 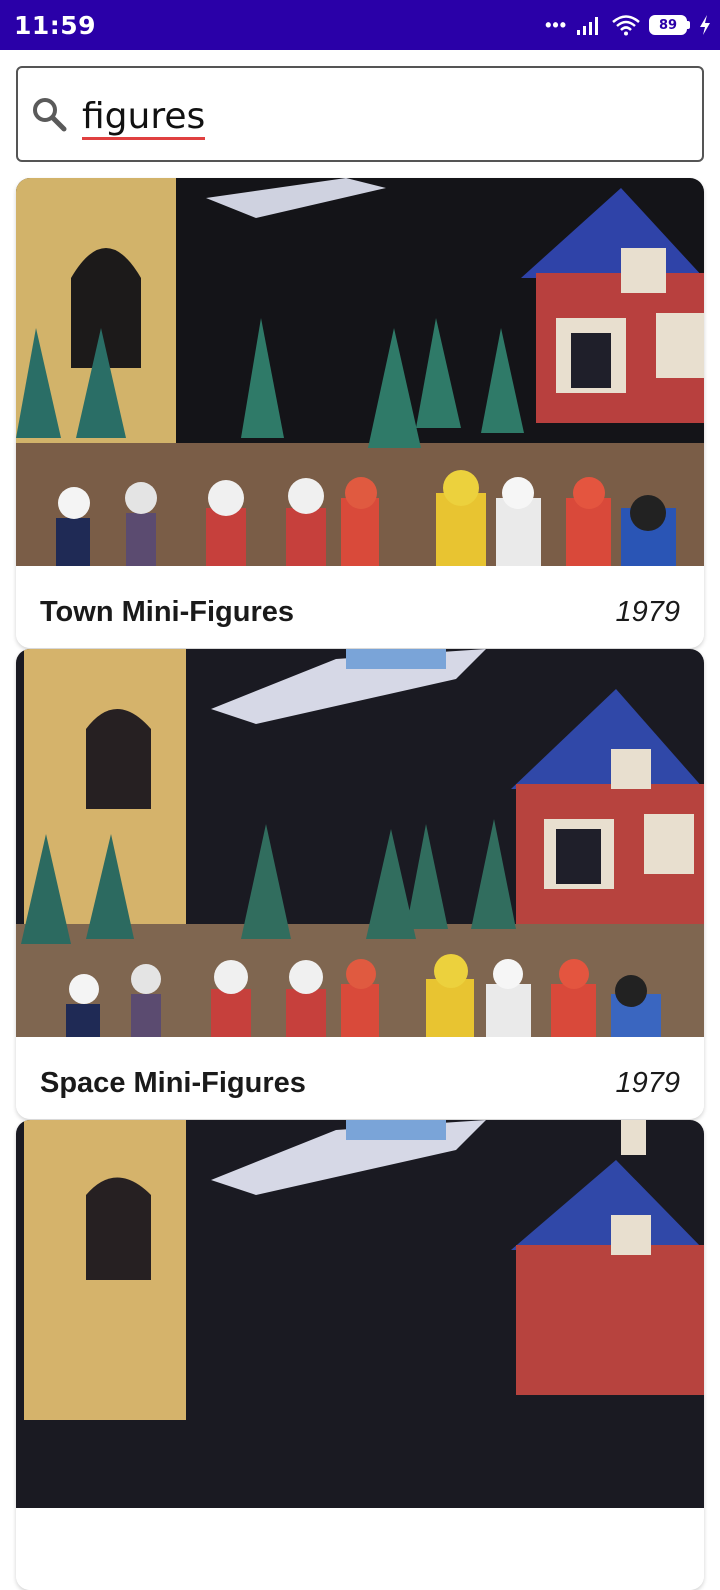 What do you see at coordinates (360, 1078) in the screenshot?
I see `card-footer: Space Mini-Figures 1979` at bounding box center [360, 1078].